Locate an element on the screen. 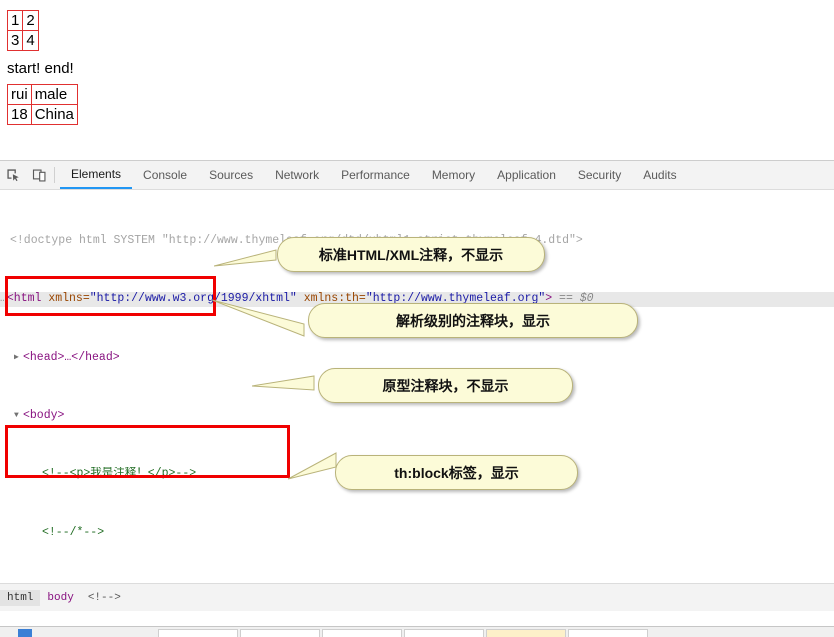 The image size is (834, 637). table-row: 3 4 is located at coordinates (22, 40).